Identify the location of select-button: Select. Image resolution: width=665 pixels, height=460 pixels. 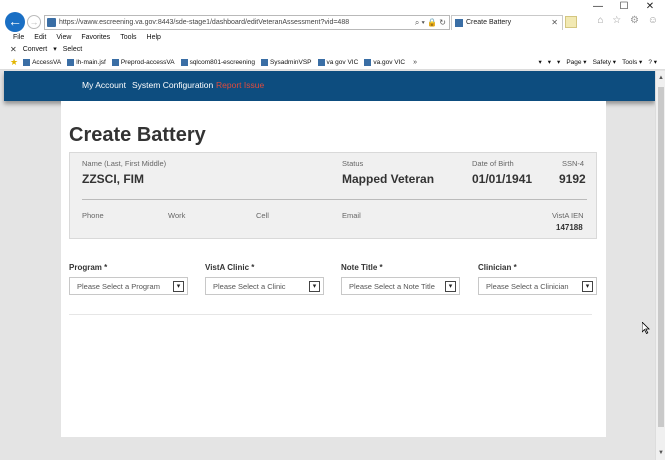
(72, 50).